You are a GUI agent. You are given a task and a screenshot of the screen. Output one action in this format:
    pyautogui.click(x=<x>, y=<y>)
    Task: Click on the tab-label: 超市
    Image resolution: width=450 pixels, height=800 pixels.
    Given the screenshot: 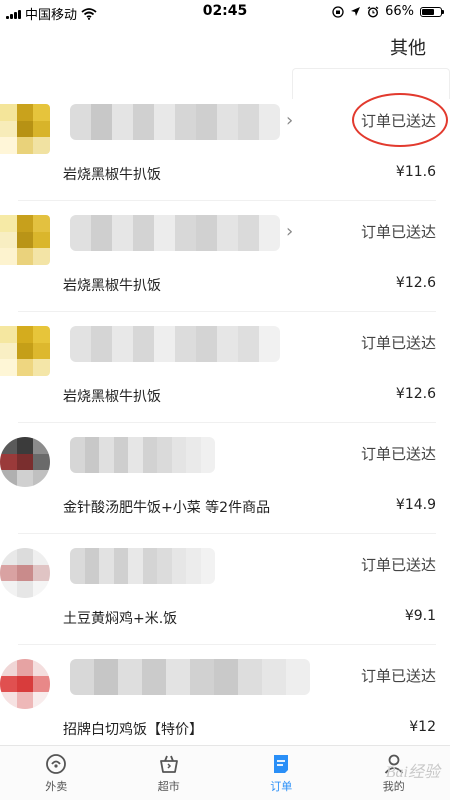 What is the action you would take?
    pyautogui.click(x=168, y=786)
    